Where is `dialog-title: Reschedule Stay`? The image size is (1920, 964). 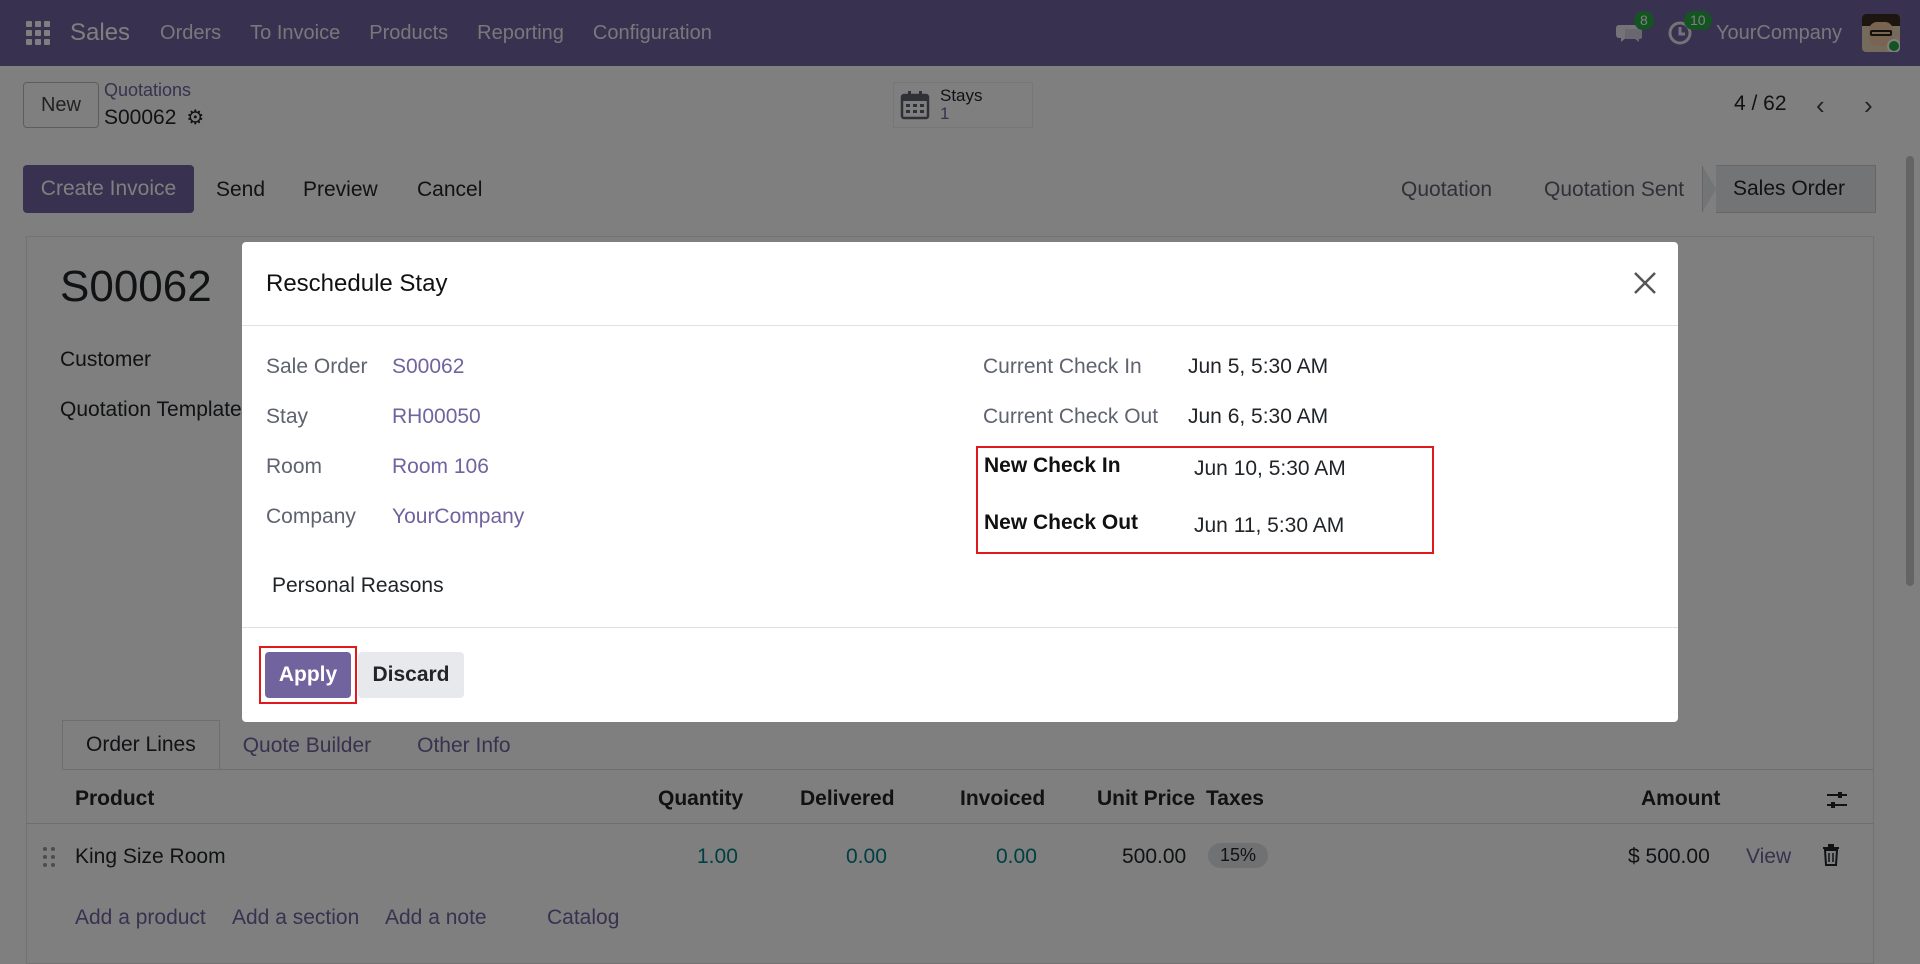
dialog-title: Reschedule Stay is located at coordinates (357, 283).